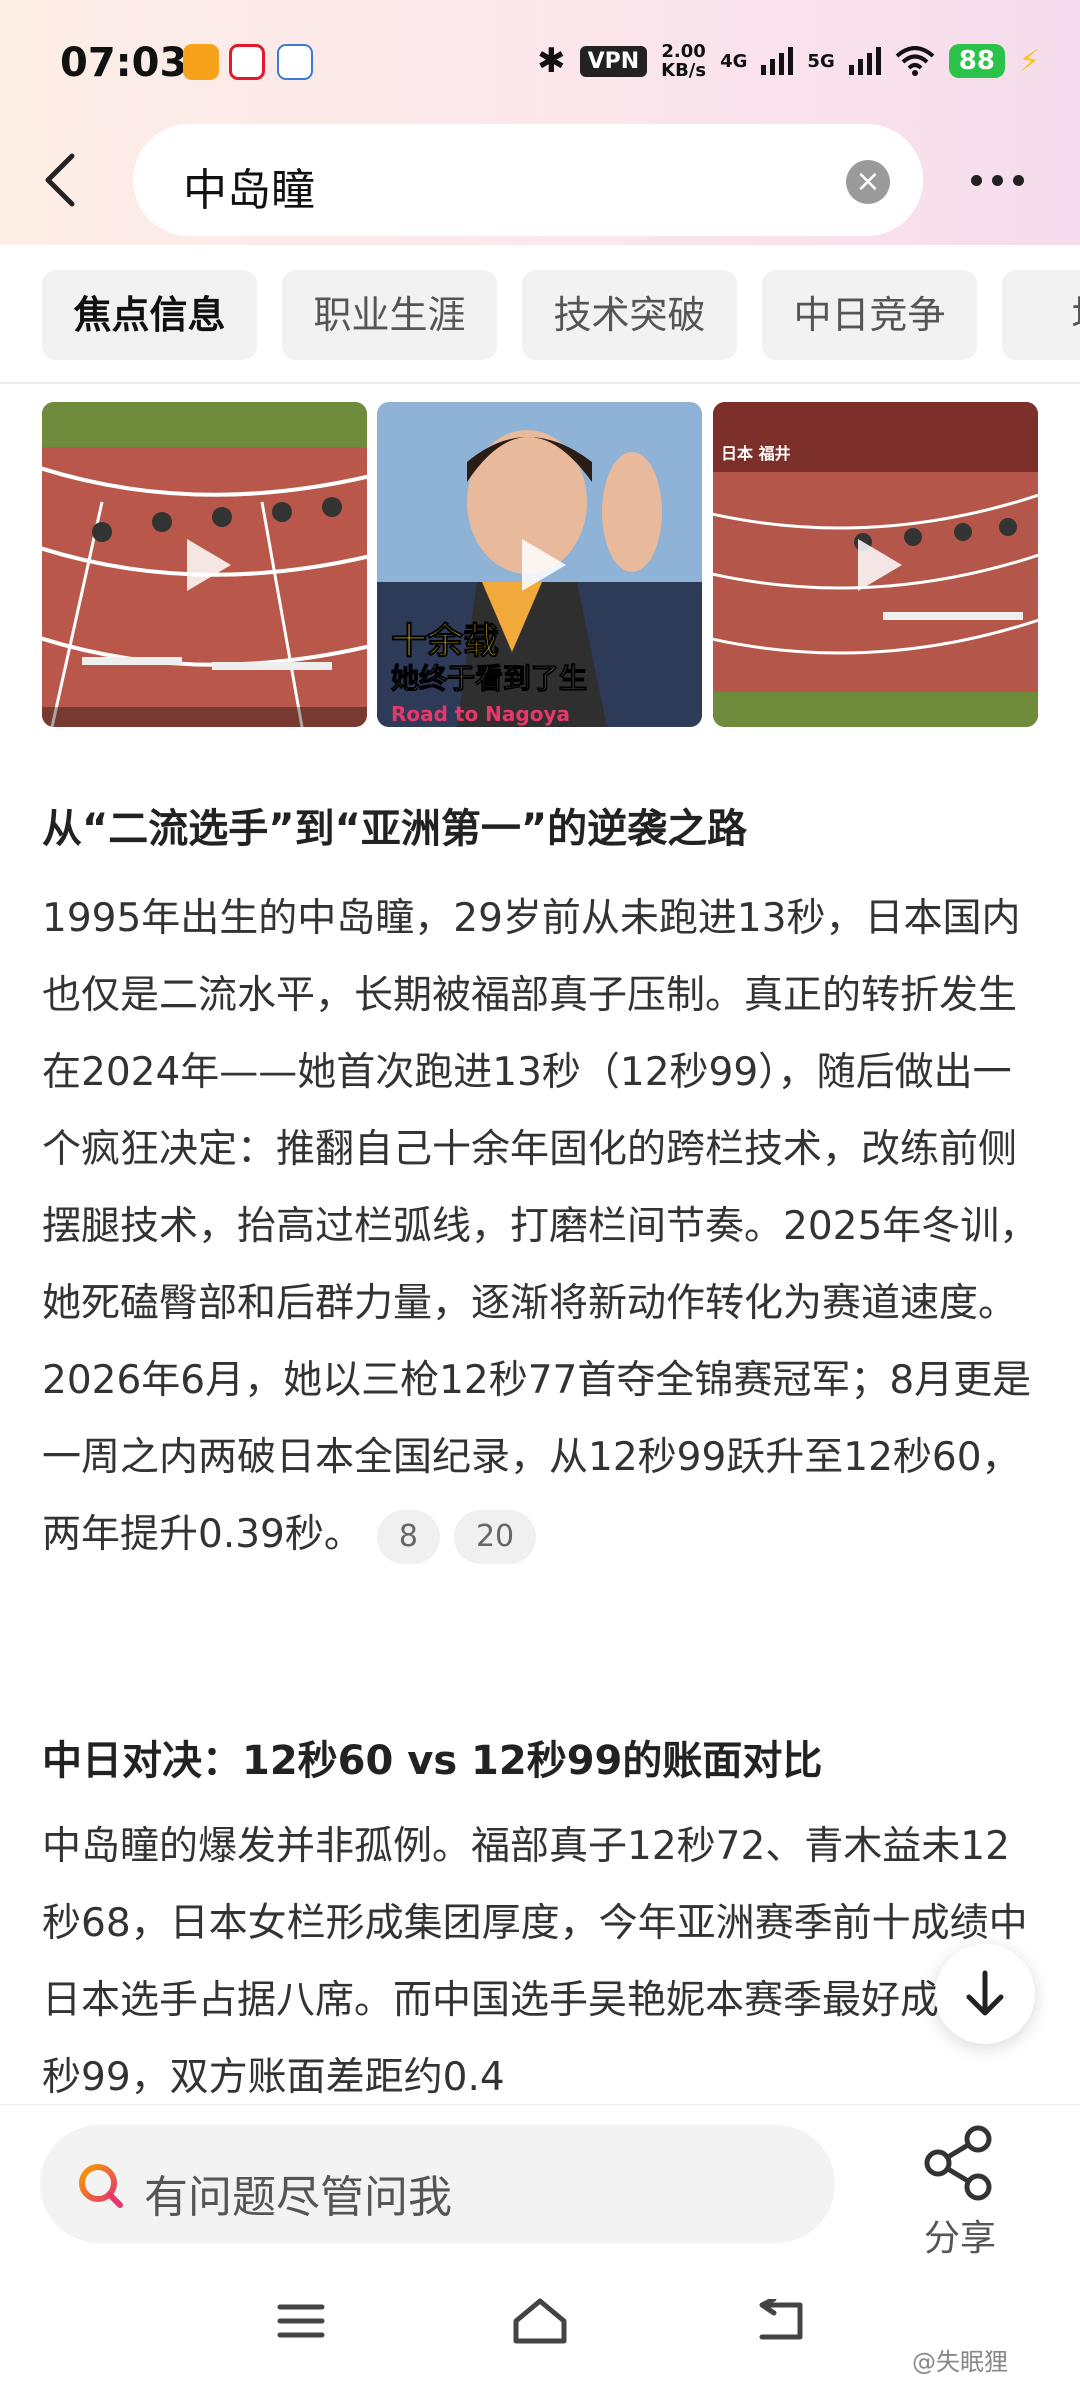  I want to click on bluetooth-icon: ✱, so click(551, 61).